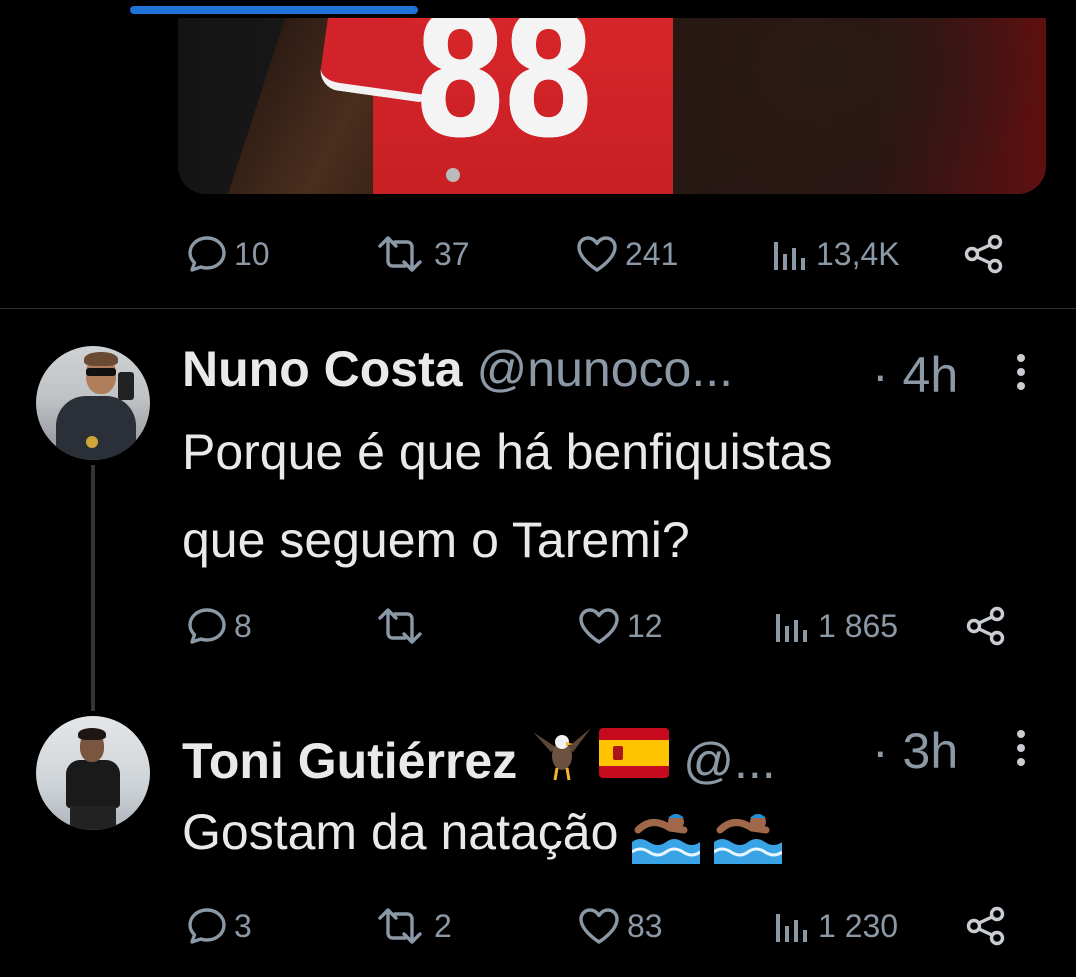 This screenshot has height=977, width=1076. I want to click on spain-flag-icon, so click(634, 753).